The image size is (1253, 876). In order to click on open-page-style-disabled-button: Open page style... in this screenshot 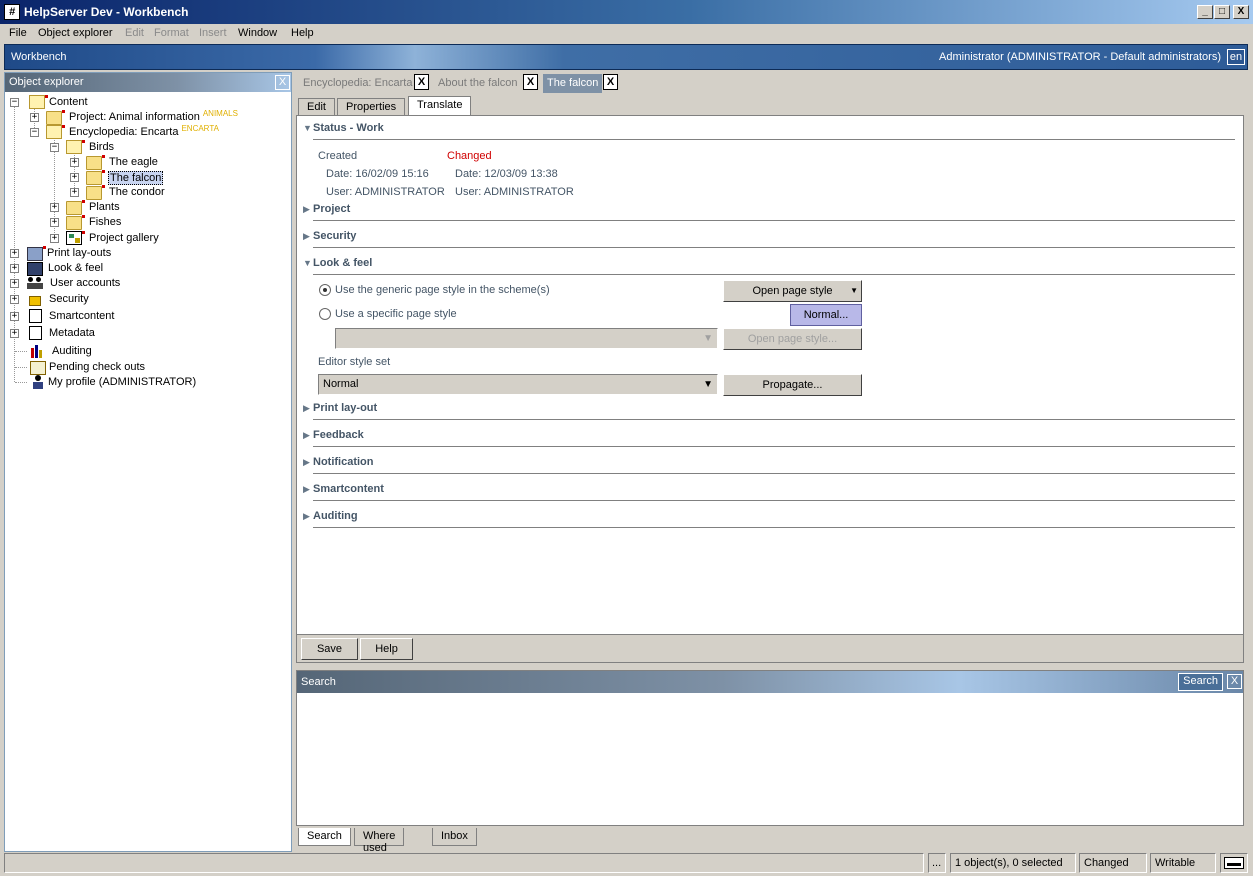, I will do `click(792, 339)`.